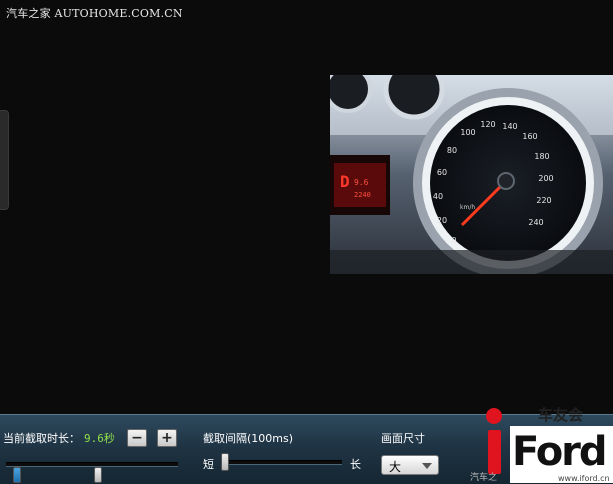 The width and height of the screenshot is (613, 484). I want to click on svg-text: 180, so click(541, 156).